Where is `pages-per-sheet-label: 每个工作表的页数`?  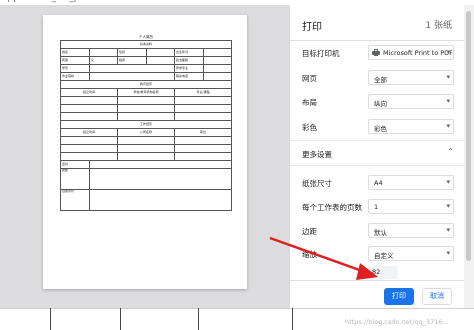
pages-per-sheet-label: 每个工作表的页数 is located at coordinates (332, 207).